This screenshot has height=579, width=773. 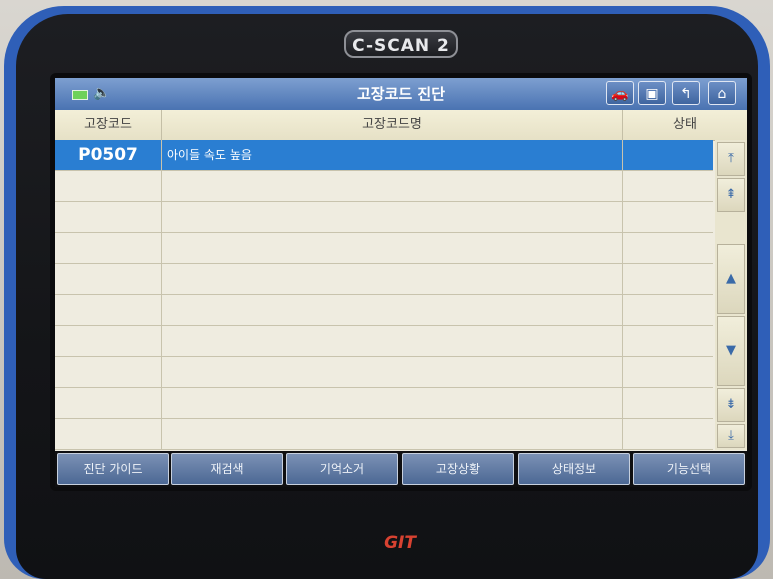 What do you see at coordinates (731, 195) in the screenshot?
I see `scroll-page-up-icon: ⇞` at bounding box center [731, 195].